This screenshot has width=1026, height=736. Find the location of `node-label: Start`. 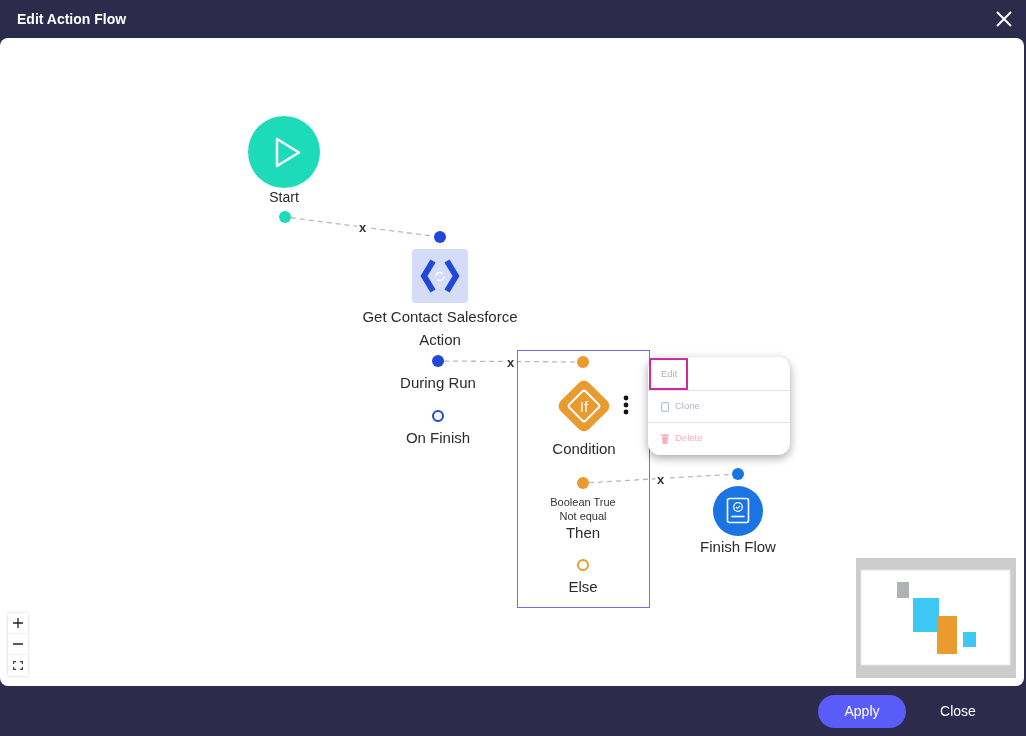

node-label: Start is located at coordinates (284, 197).